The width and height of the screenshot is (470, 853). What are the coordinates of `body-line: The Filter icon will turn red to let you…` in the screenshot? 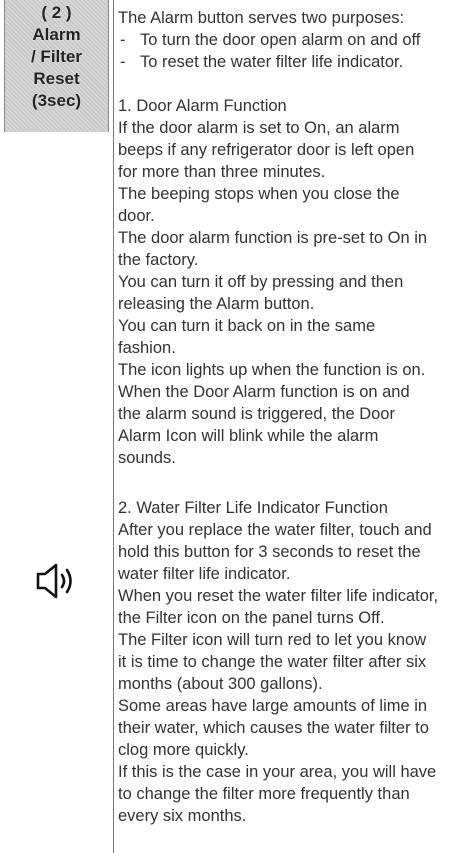 It's located at (272, 640).